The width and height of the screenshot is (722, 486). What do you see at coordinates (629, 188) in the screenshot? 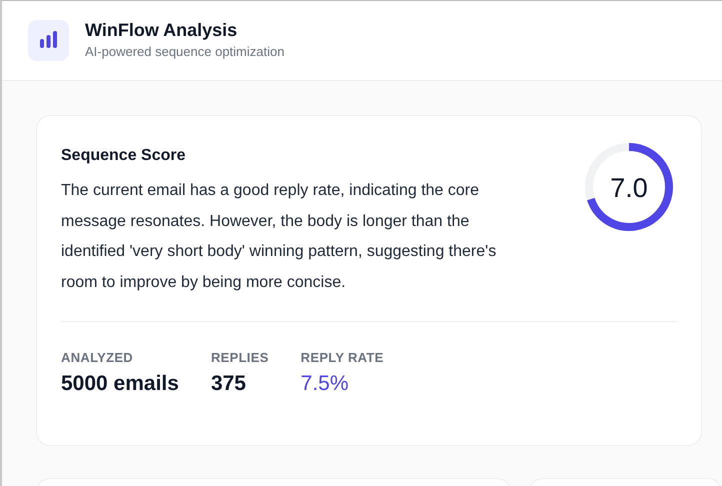
I see `score-value: 7.0` at bounding box center [629, 188].